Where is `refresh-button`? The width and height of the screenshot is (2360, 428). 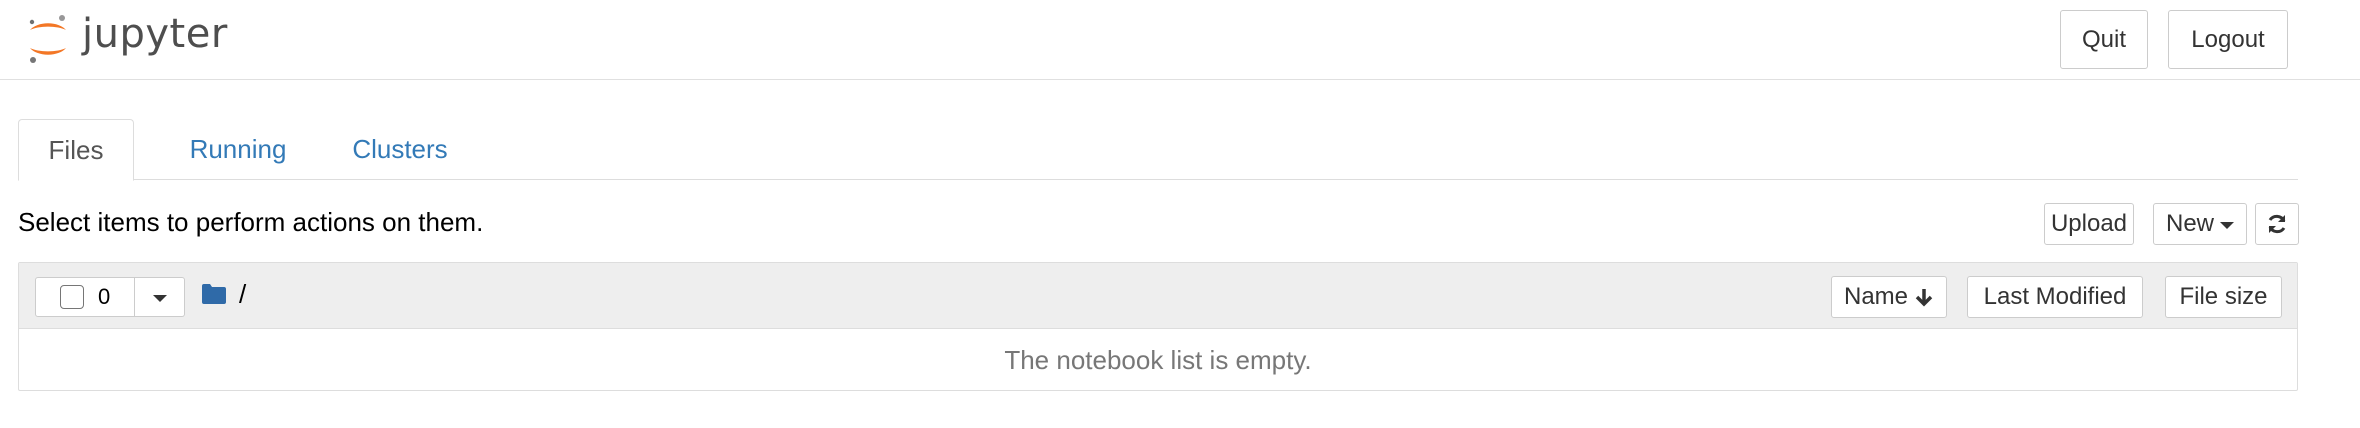 refresh-button is located at coordinates (2277, 224).